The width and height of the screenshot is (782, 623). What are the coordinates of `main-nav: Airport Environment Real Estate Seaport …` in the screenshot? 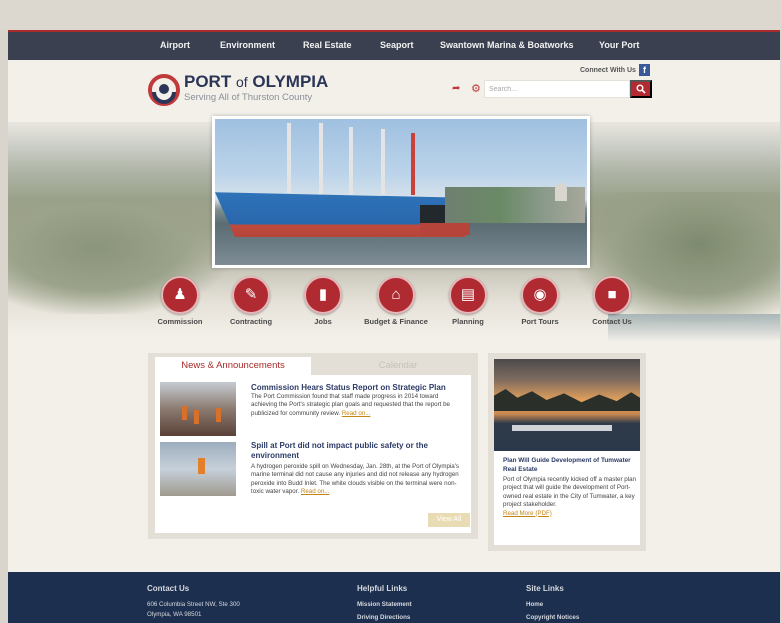 It's located at (394, 45).